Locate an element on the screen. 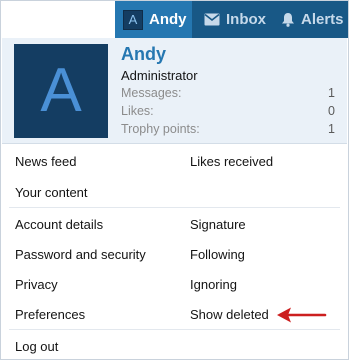 This screenshot has height=360, width=349. account-tab: A Andy is located at coordinates (153, 19).